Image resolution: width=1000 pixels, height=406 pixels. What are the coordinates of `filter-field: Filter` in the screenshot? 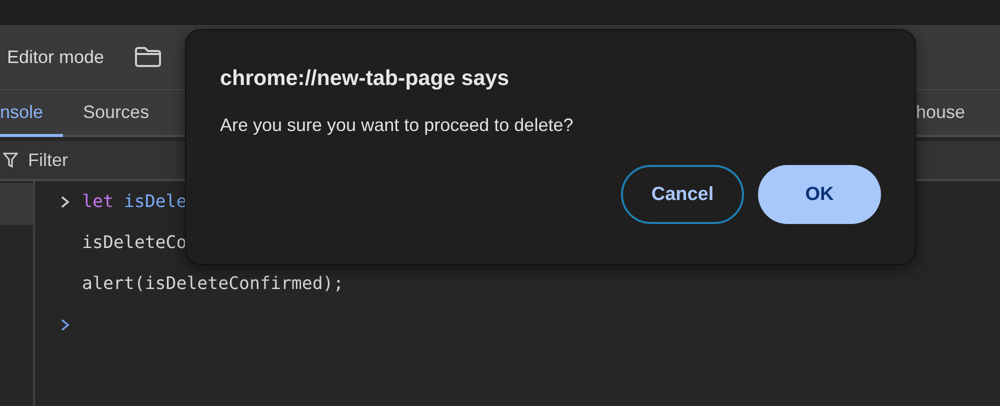 It's located at (178, 160).